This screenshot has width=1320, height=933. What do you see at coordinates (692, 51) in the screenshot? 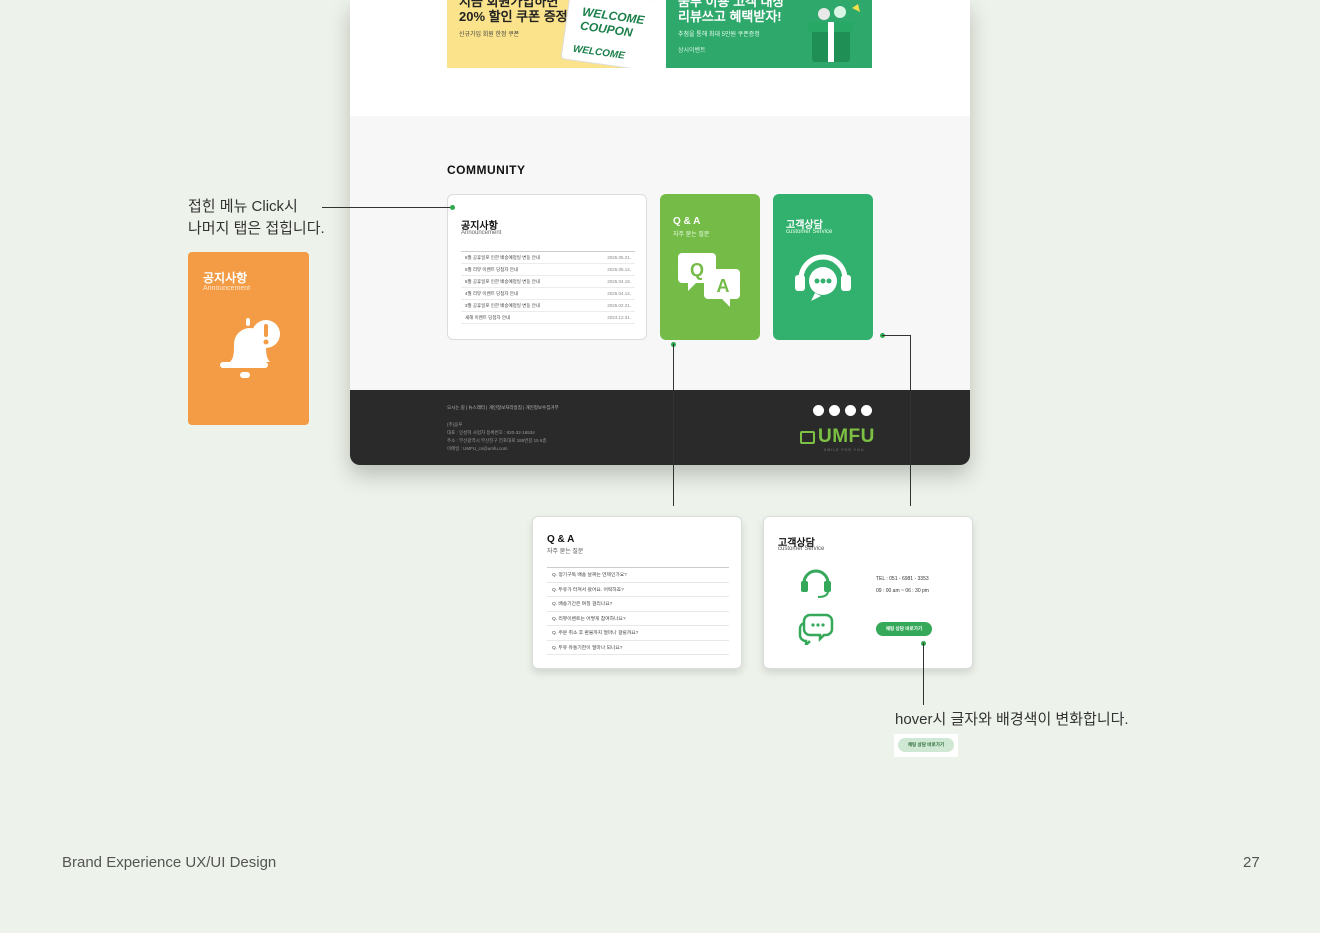
I see `banner-caption-2: 상시이벤트` at bounding box center [692, 51].